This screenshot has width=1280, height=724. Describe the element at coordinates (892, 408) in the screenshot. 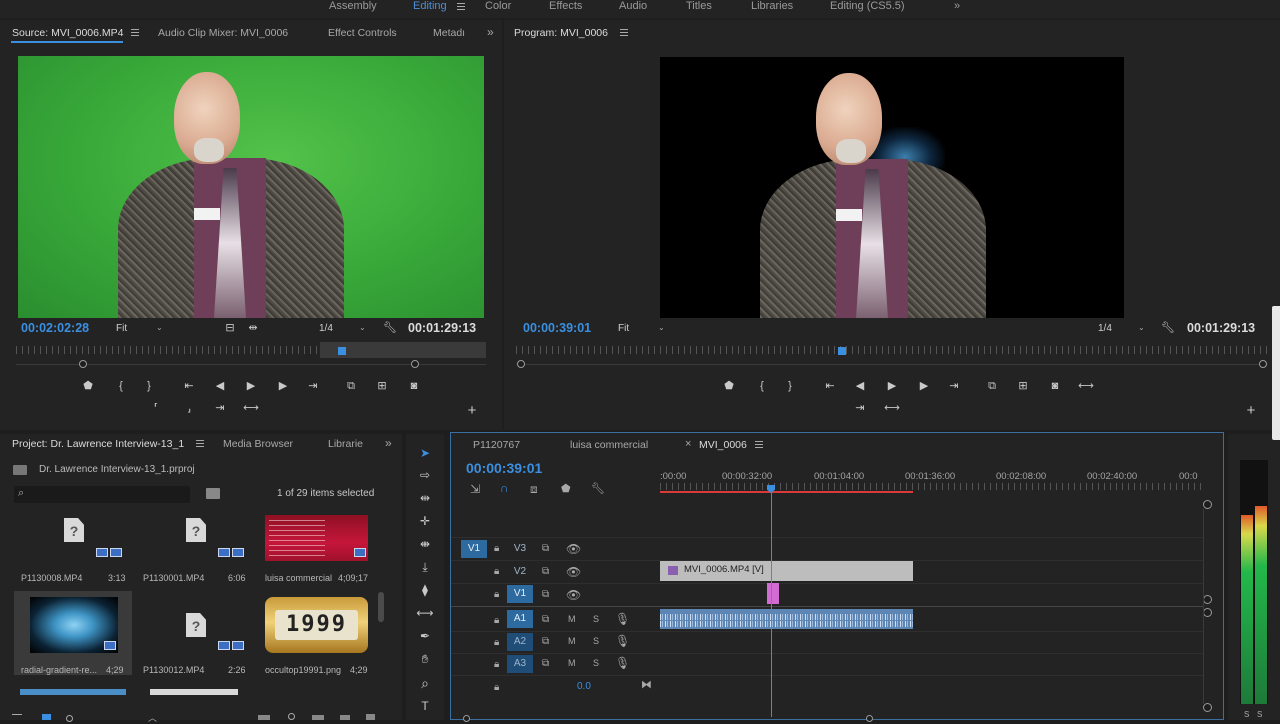

I see `vr-icon: ⟷` at that location.